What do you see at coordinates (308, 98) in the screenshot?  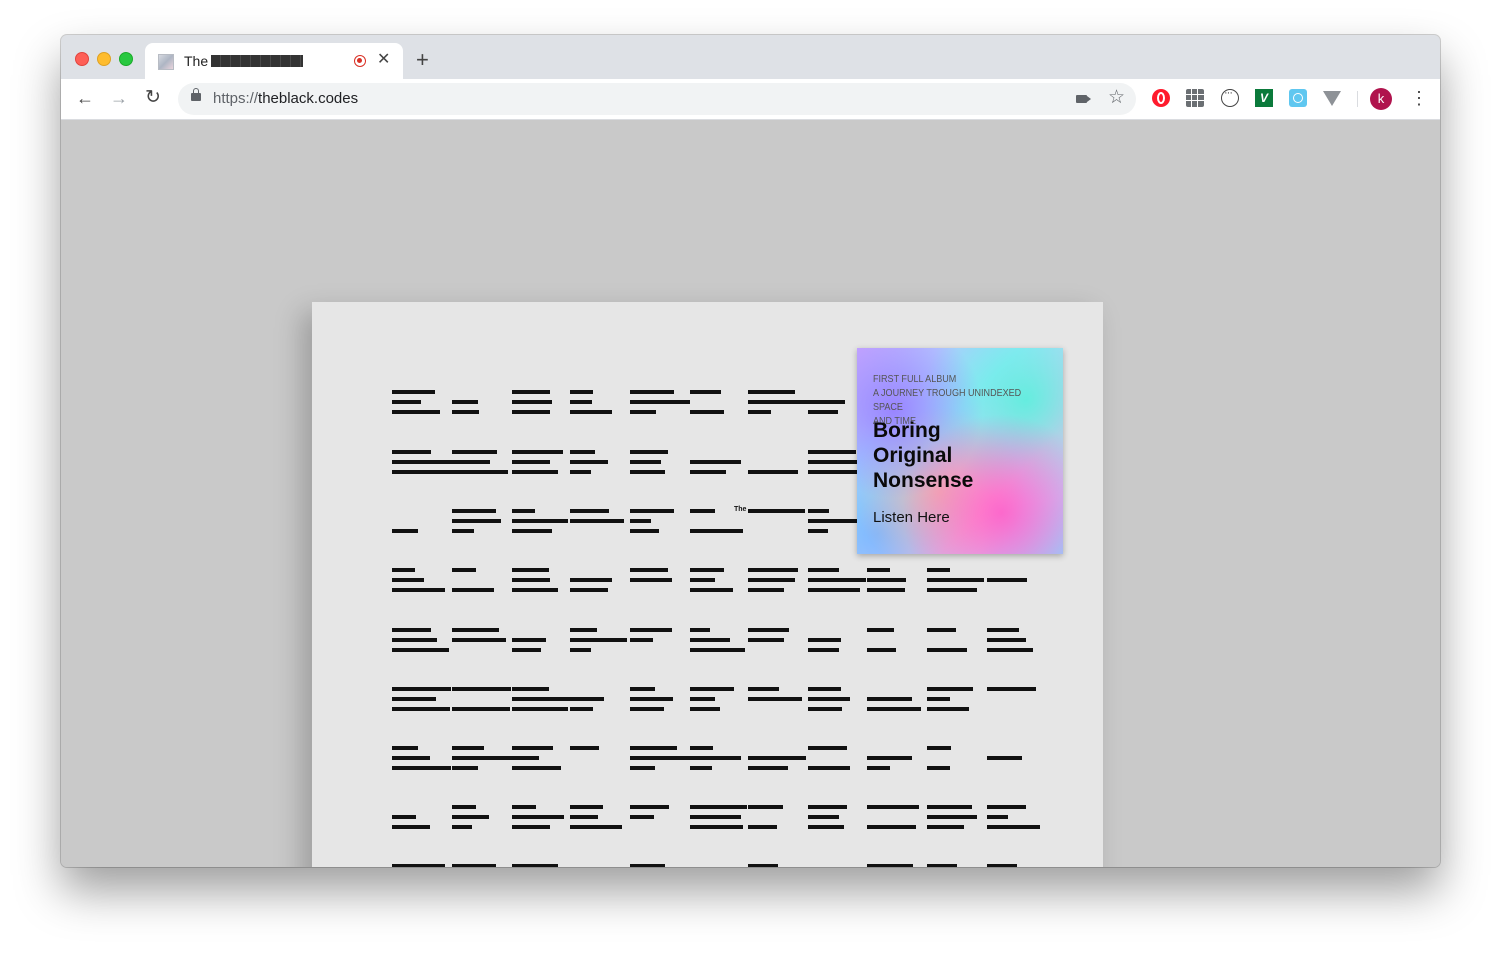 I see `url-host: theblack.codes` at bounding box center [308, 98].